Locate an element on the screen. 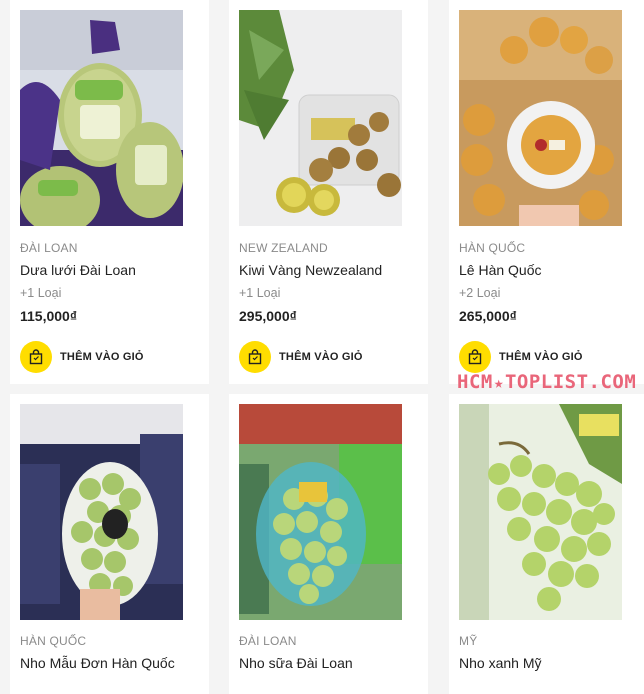 The width and height of the screenshot is (644, 694). product-price: 115,000₫ is located at coordinates (49, 316).